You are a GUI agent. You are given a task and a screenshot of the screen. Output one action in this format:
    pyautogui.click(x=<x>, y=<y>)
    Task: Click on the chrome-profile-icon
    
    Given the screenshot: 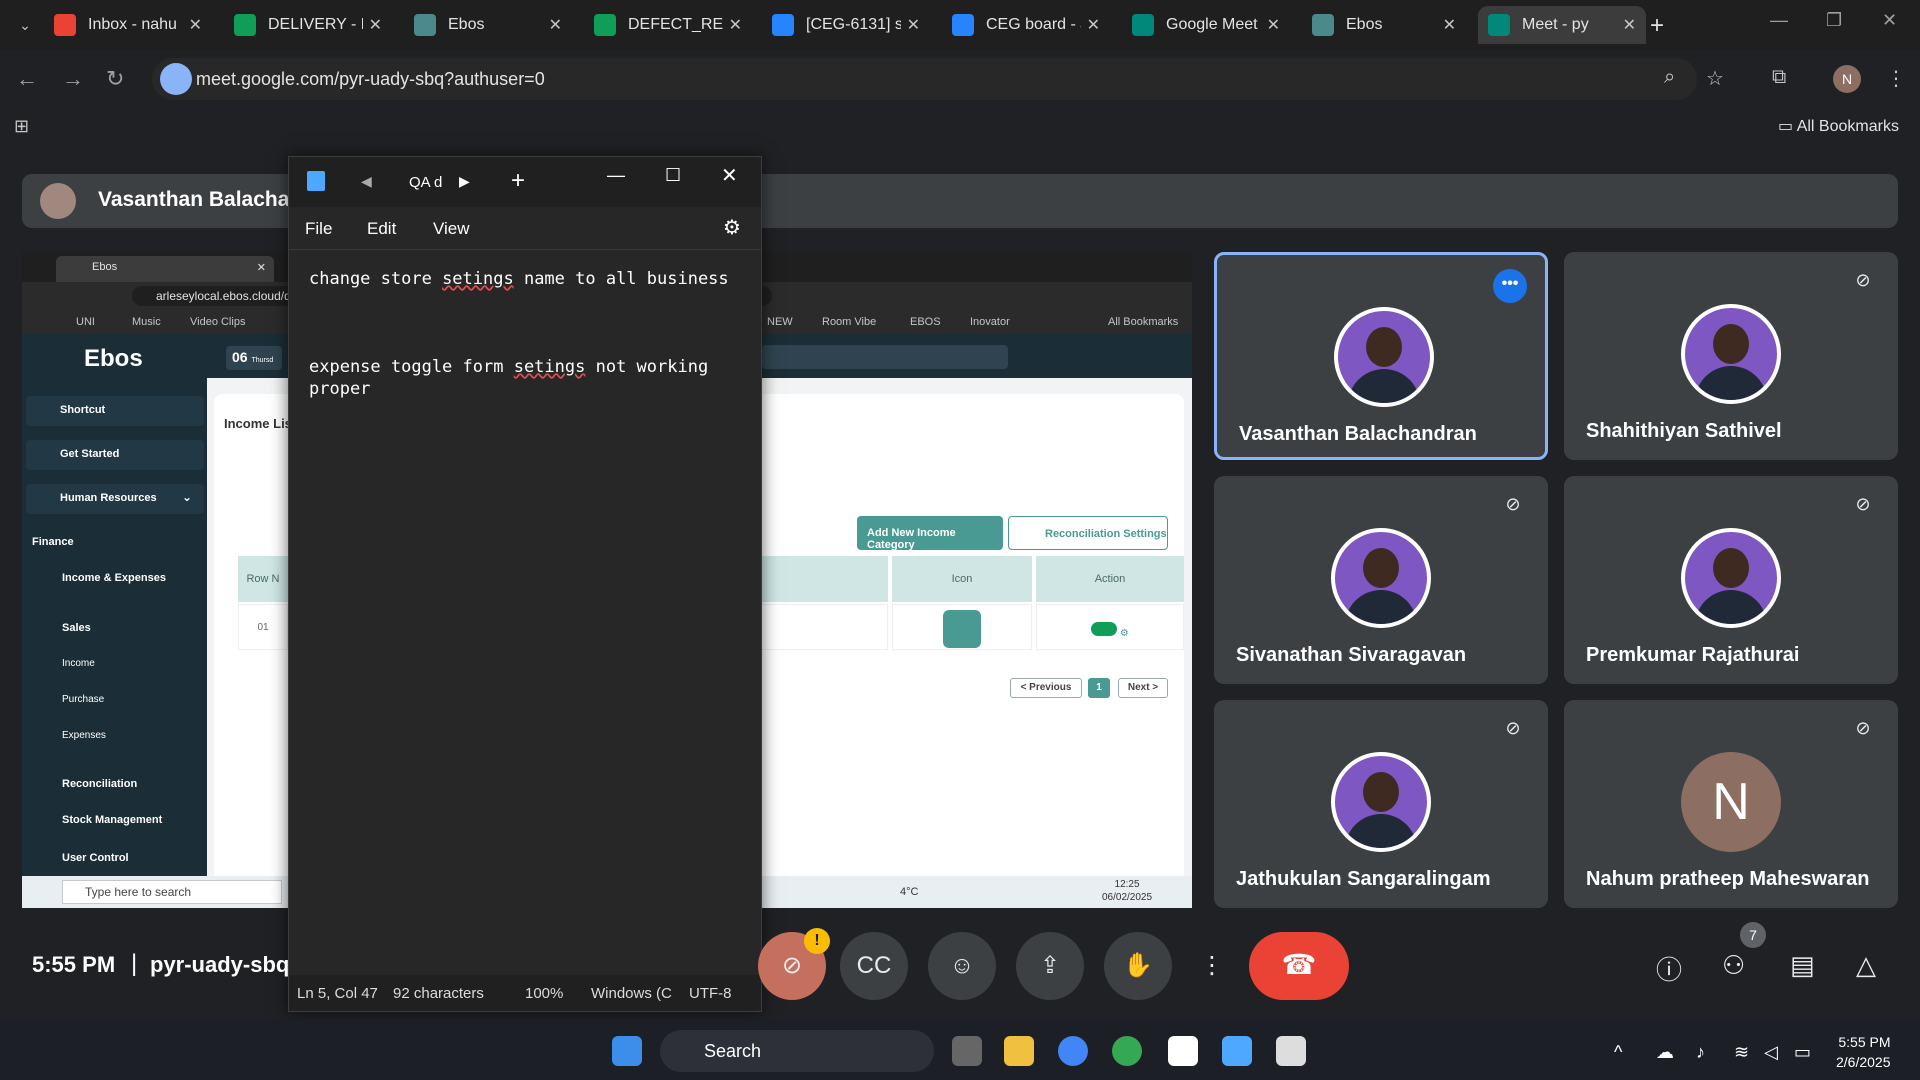 What is the action you would take?
    pyautogui.click(x=1127, y=1051)
    